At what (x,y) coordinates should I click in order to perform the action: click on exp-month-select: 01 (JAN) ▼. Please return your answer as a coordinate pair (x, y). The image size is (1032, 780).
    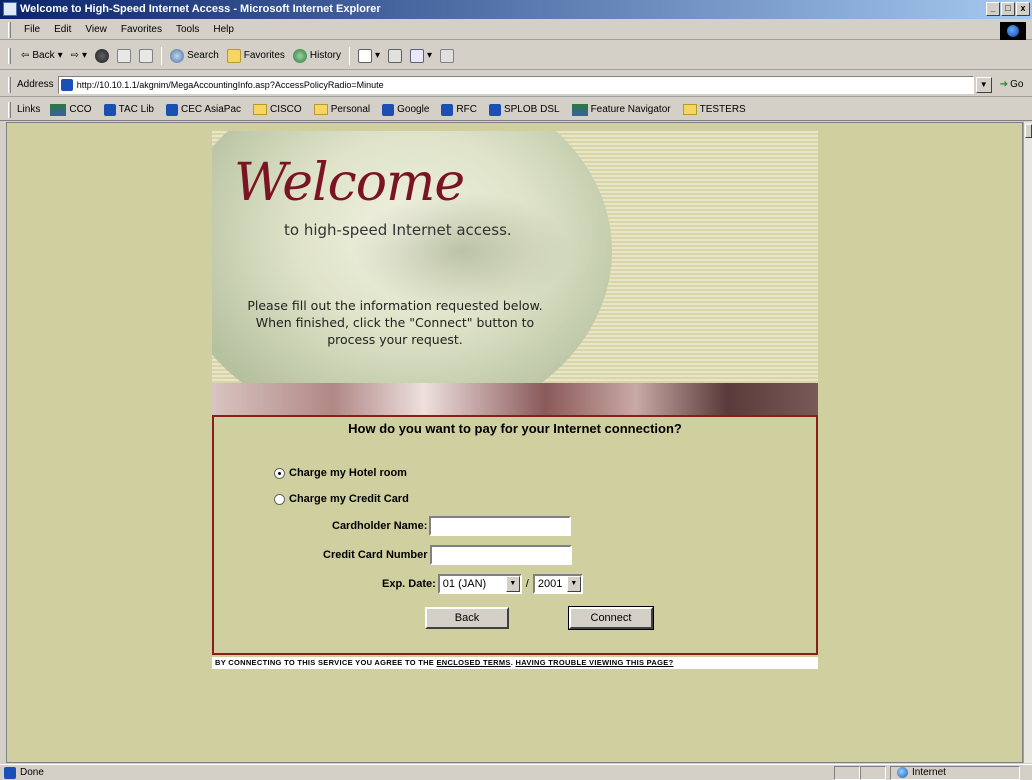
    Looking at the image, I should click on (479, 584).